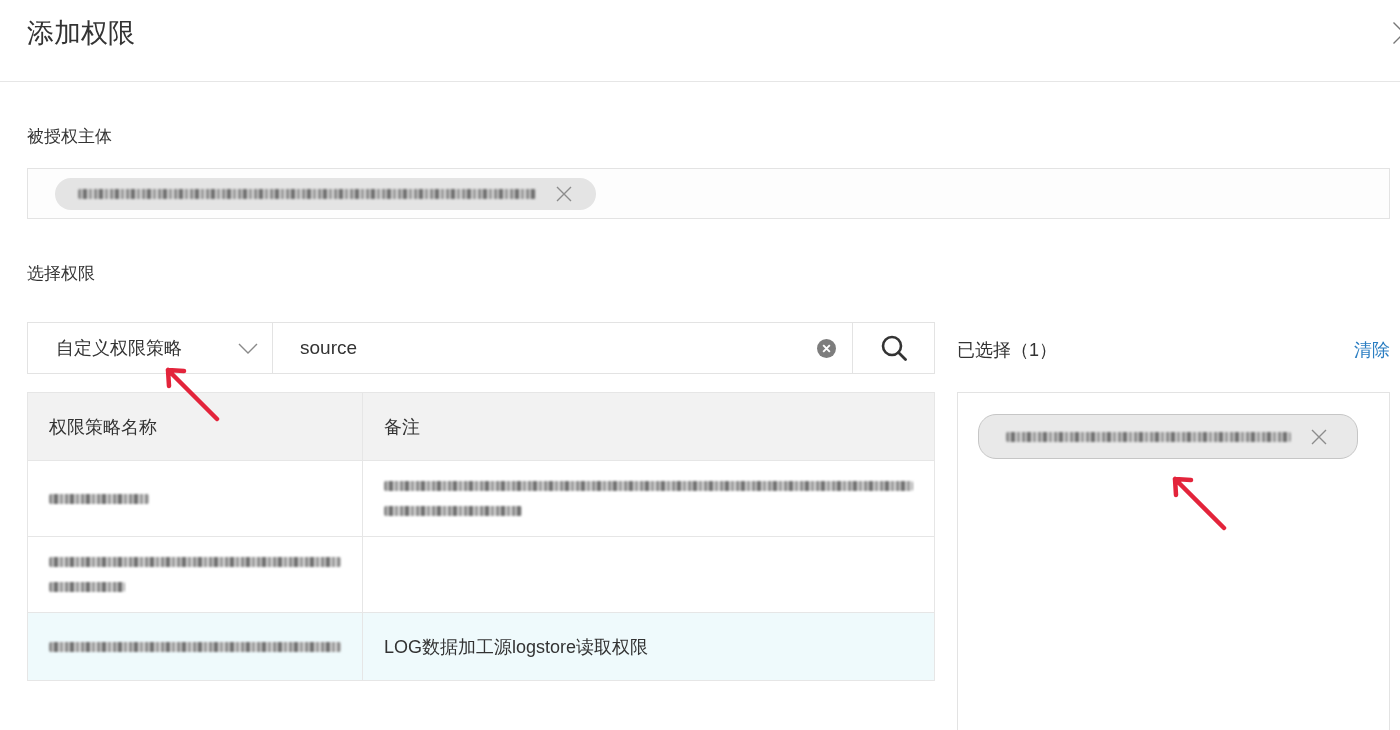 The height and width of the screenshot is (730, 1400). I want to click on selected-count: 已选择（1）, so click(1007, 350).